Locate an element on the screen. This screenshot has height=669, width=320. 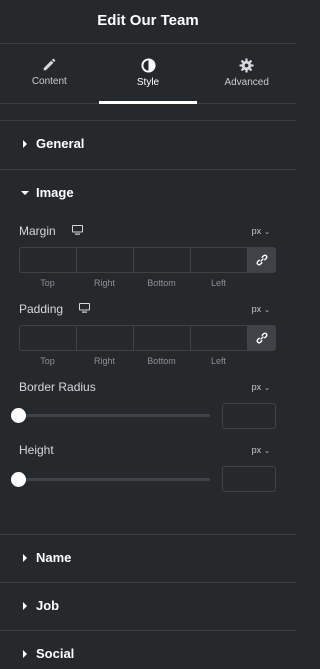
tab-bar: Content Style Advanced is located at coordinates (148, 74).